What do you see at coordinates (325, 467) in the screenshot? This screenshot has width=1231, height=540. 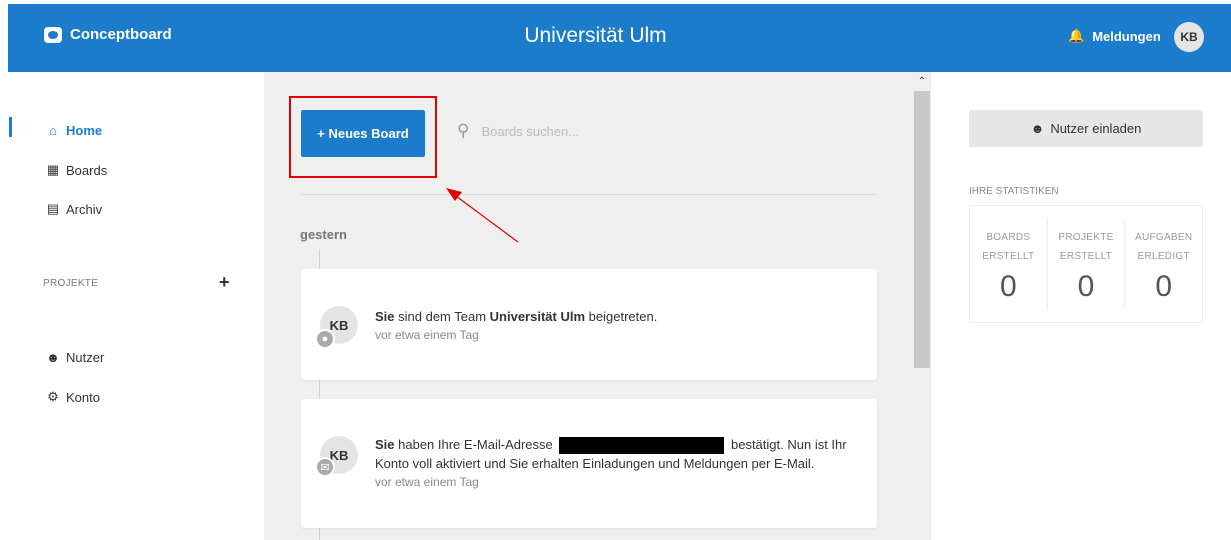 I see `envelope-icon: ✉` at bounding box center [325, 467].